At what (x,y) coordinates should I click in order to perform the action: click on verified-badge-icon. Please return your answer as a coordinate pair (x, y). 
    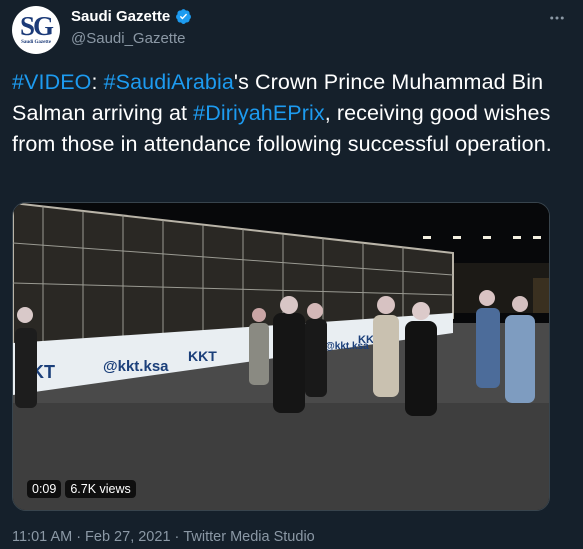
    Looking at the image, I should click on (184, 16).